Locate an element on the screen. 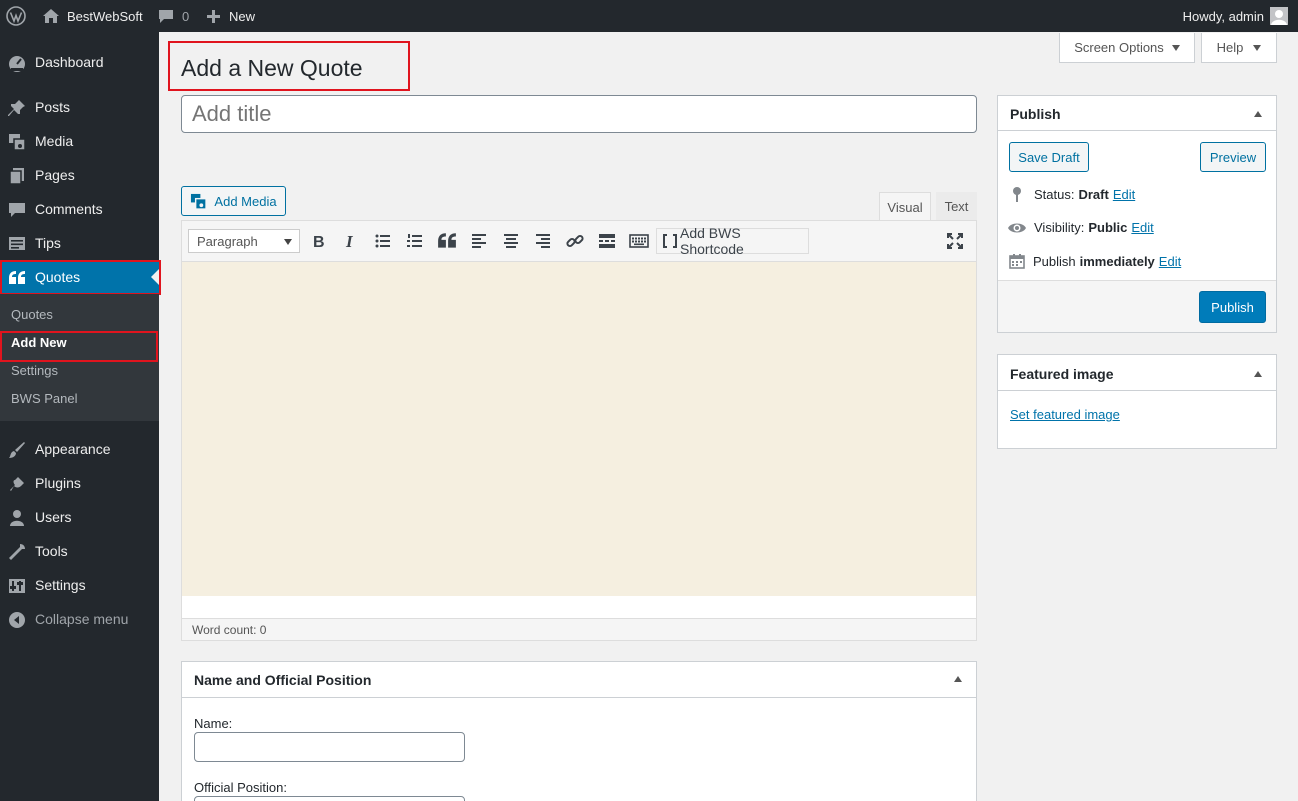 Image resolution: width=1298 pixels, height=801 pixels. italic-button: I is located at coordinates (351, 241).